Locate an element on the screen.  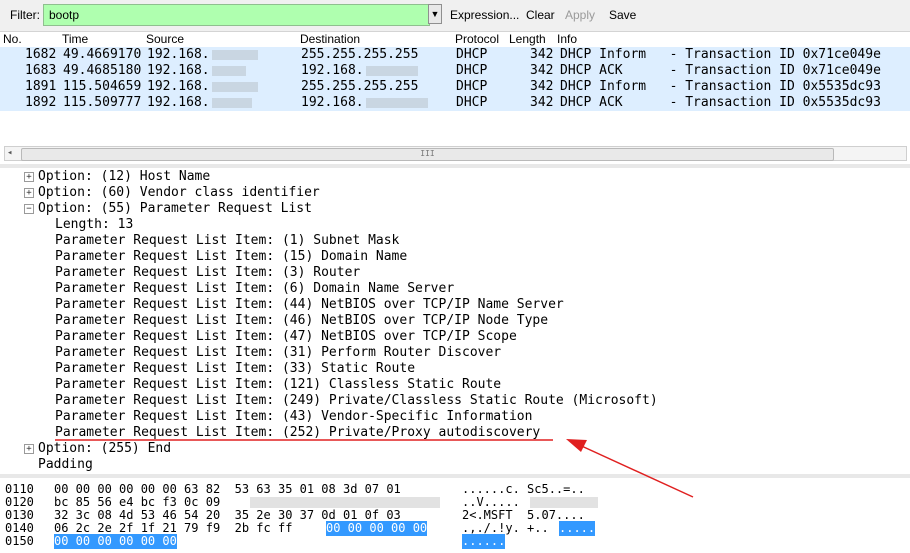
annotation-arrow-head is located at coordinates (576, 445).